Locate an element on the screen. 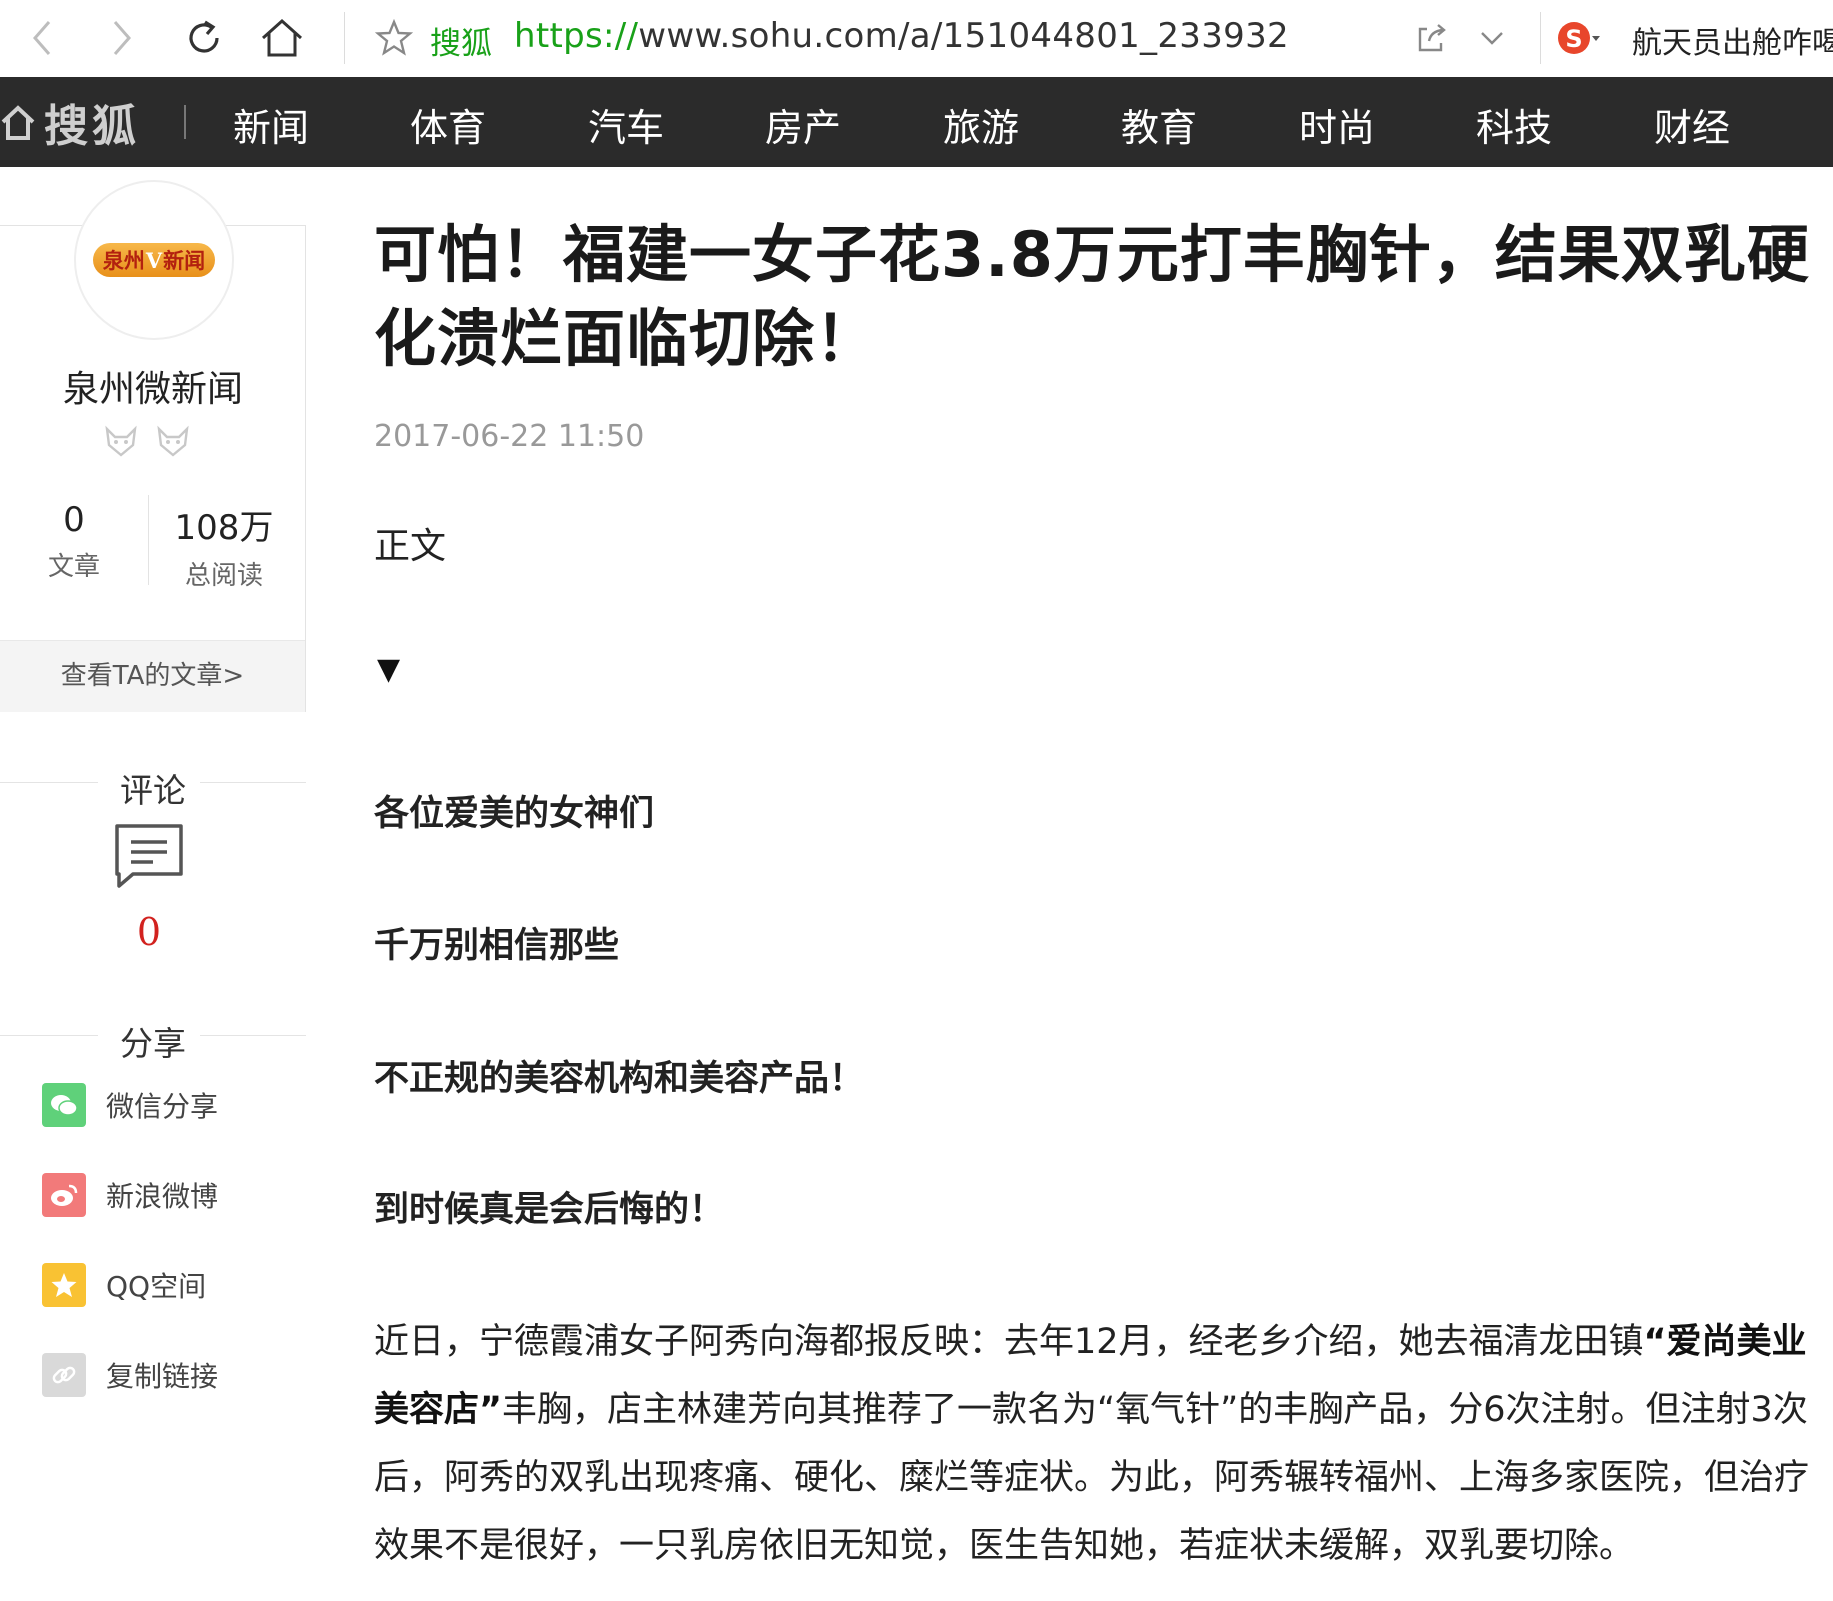 This screenshot has width=1833, height=1601. reads-label: 总阅读 is located at coordinates (223, 576).